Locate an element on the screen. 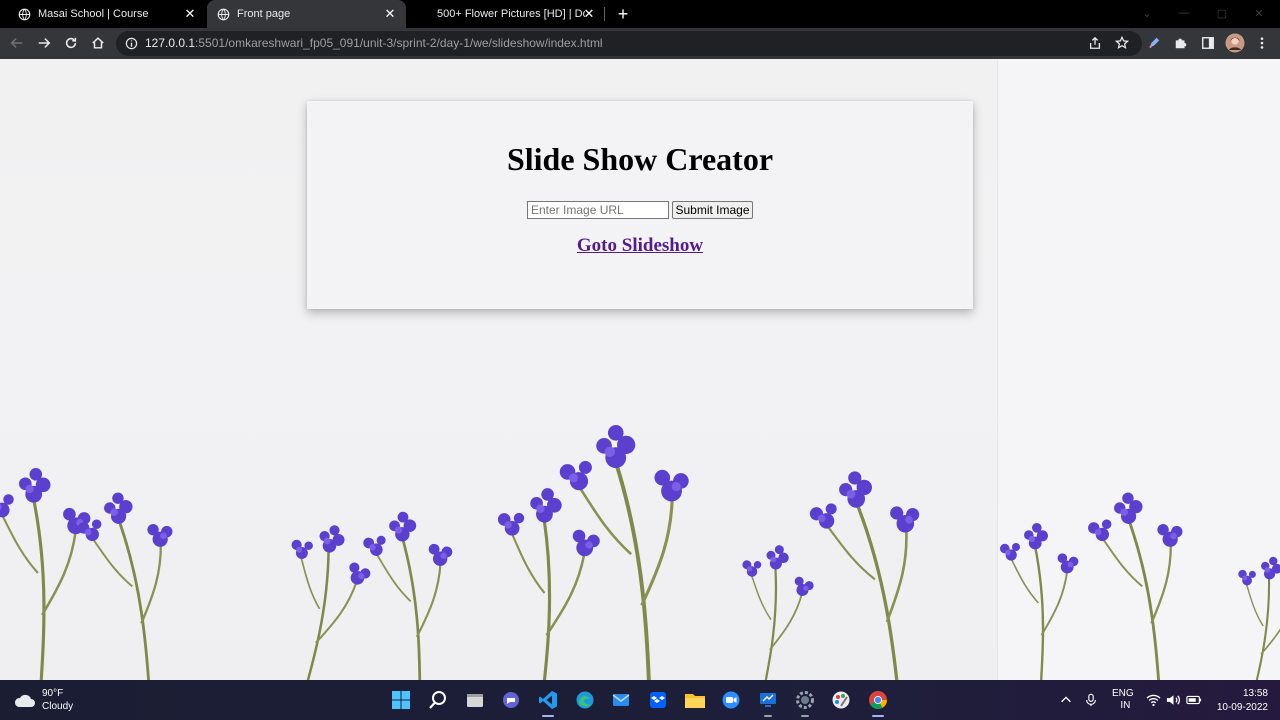  remote-desktop-icon is located at coordinates (768, 700).